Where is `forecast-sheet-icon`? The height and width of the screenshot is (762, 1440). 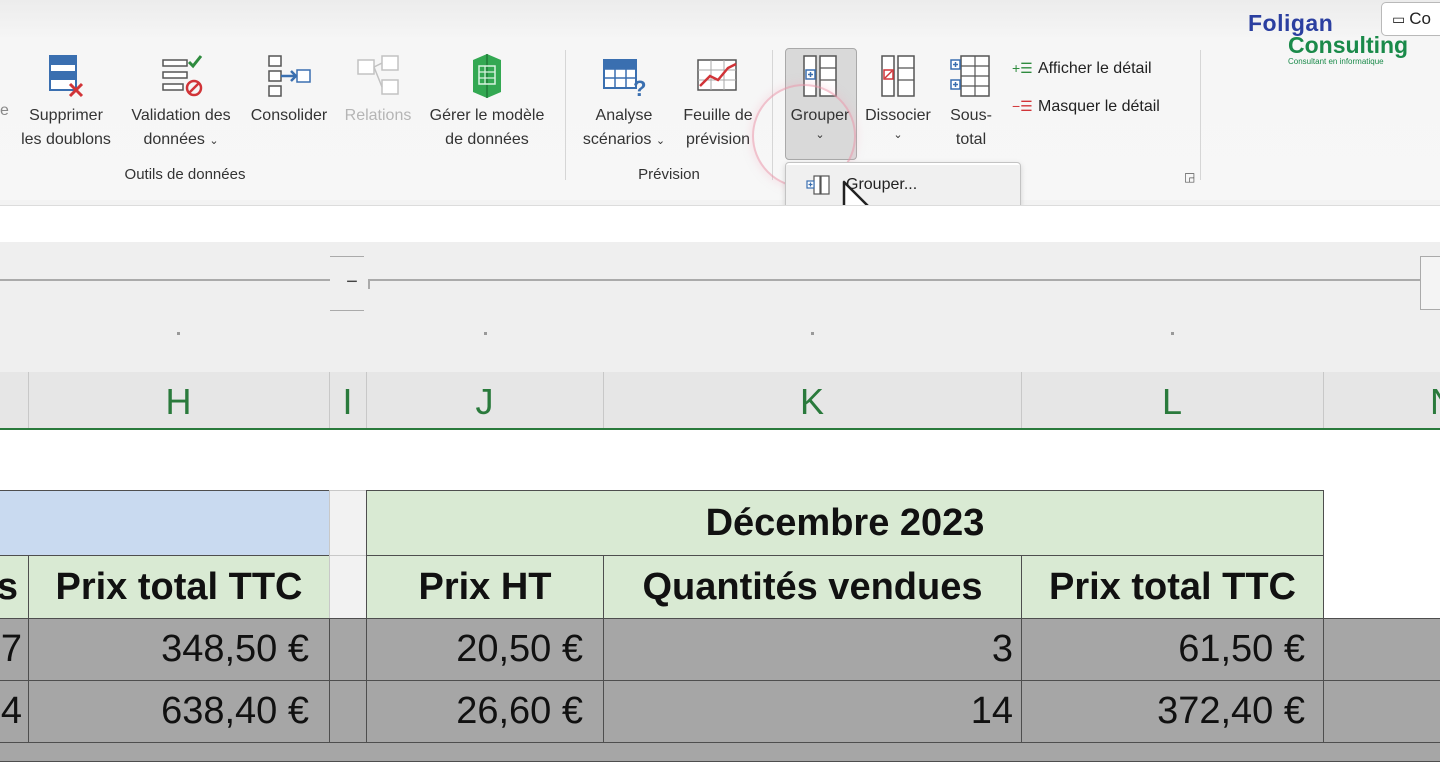
forecast-sheet-icon is located at coordinates (717, 75).